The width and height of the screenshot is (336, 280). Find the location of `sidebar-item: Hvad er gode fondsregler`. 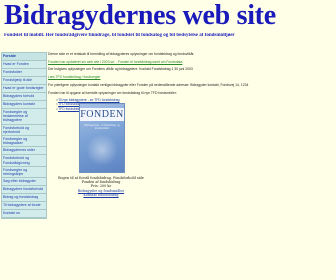

sidebar-item: Hvad er gode fondsregler is located at coordinates (24, 89).